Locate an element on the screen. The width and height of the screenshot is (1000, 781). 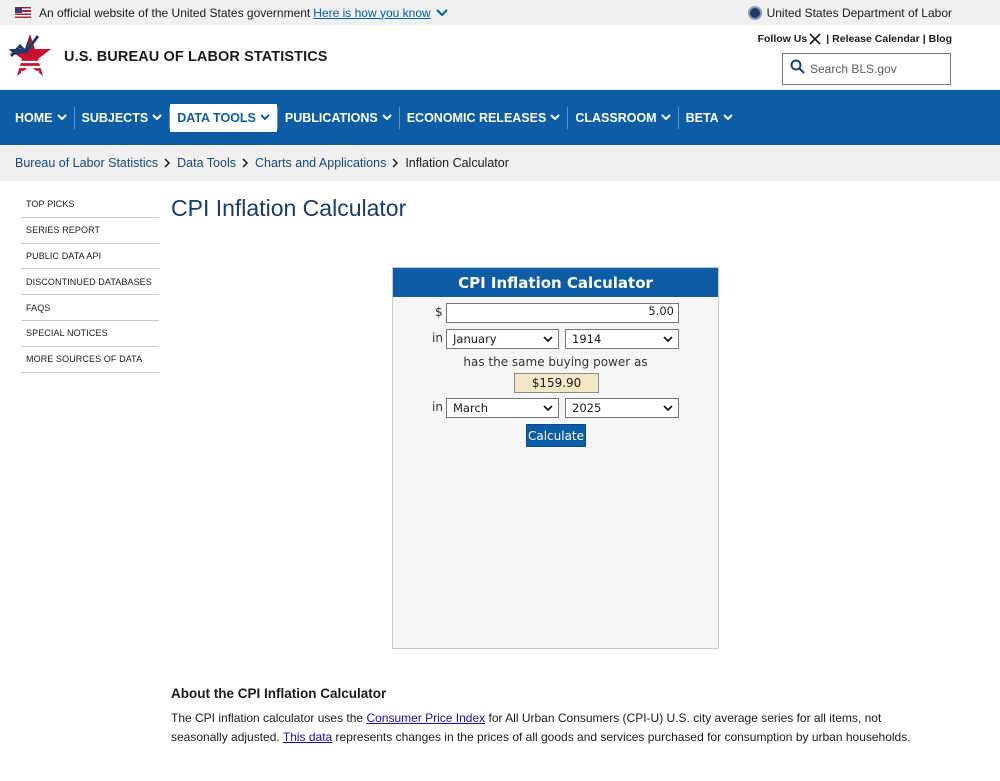
sidebar-item-discontinued-databases: DISCONTINUED DATABASES is located at coordinates (90, 282).